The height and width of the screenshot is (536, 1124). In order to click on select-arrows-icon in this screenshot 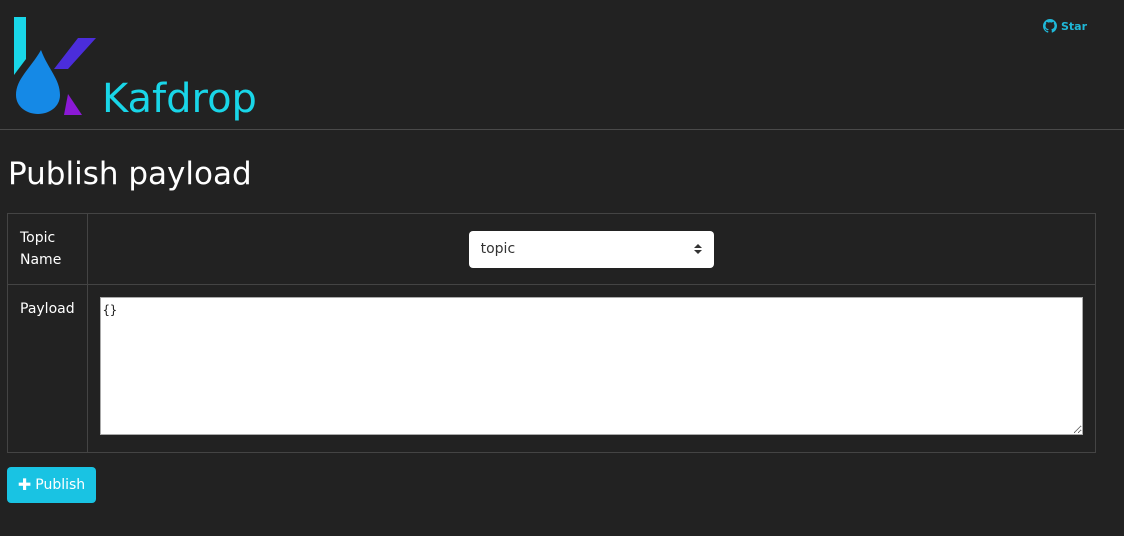, I will do `click(697, 249)`.